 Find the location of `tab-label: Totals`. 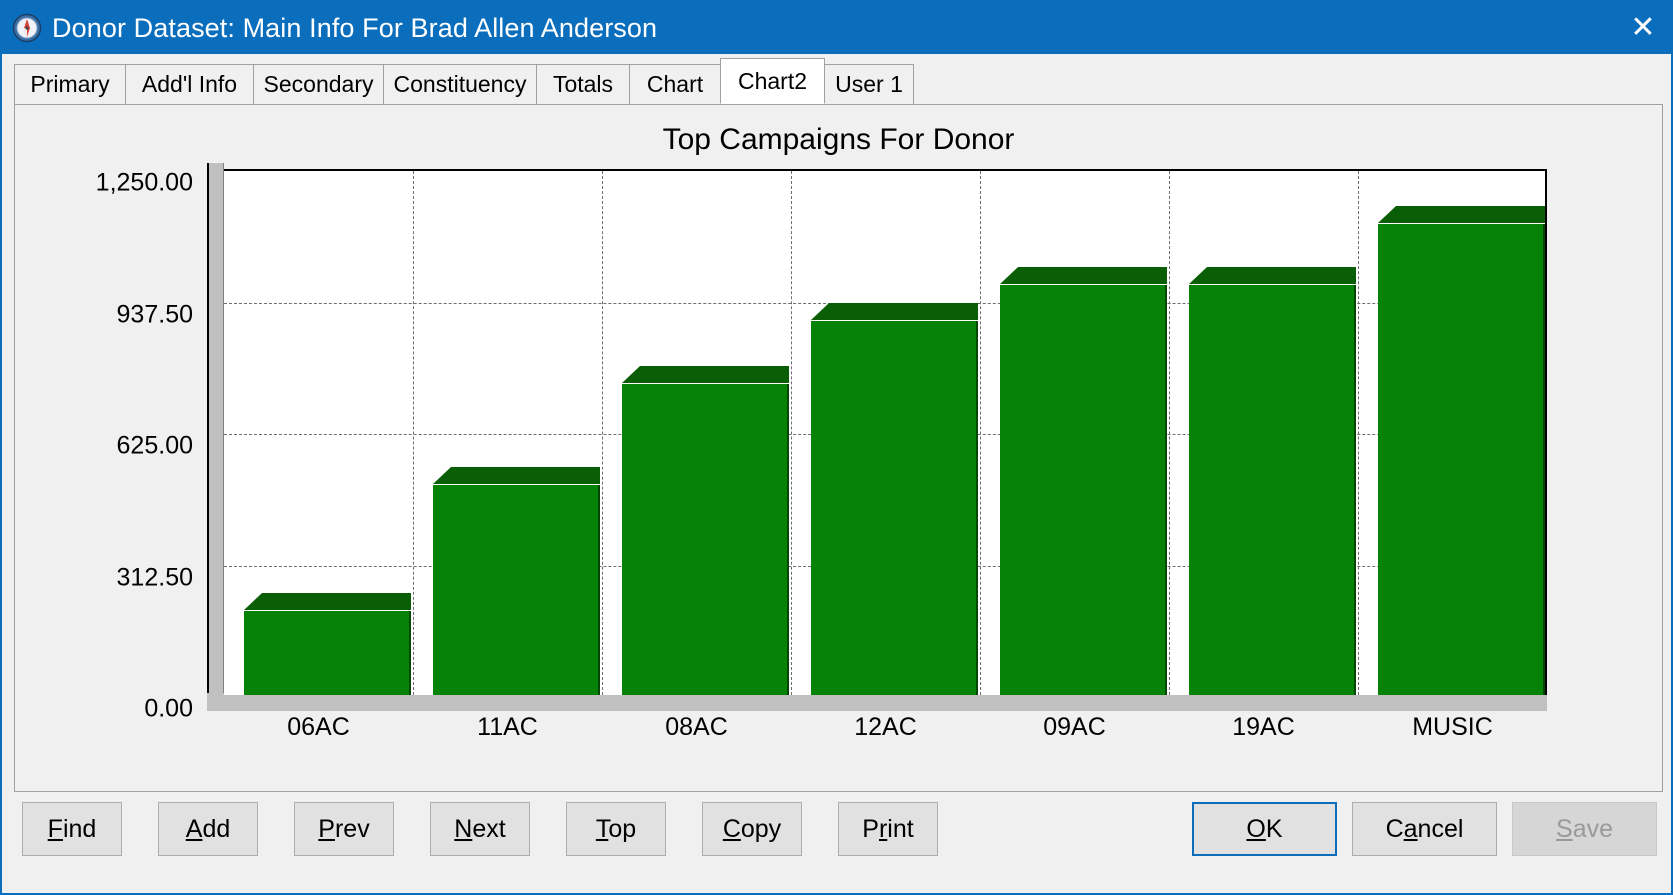

tab-label: Totals is located at coordinates (583, 84).